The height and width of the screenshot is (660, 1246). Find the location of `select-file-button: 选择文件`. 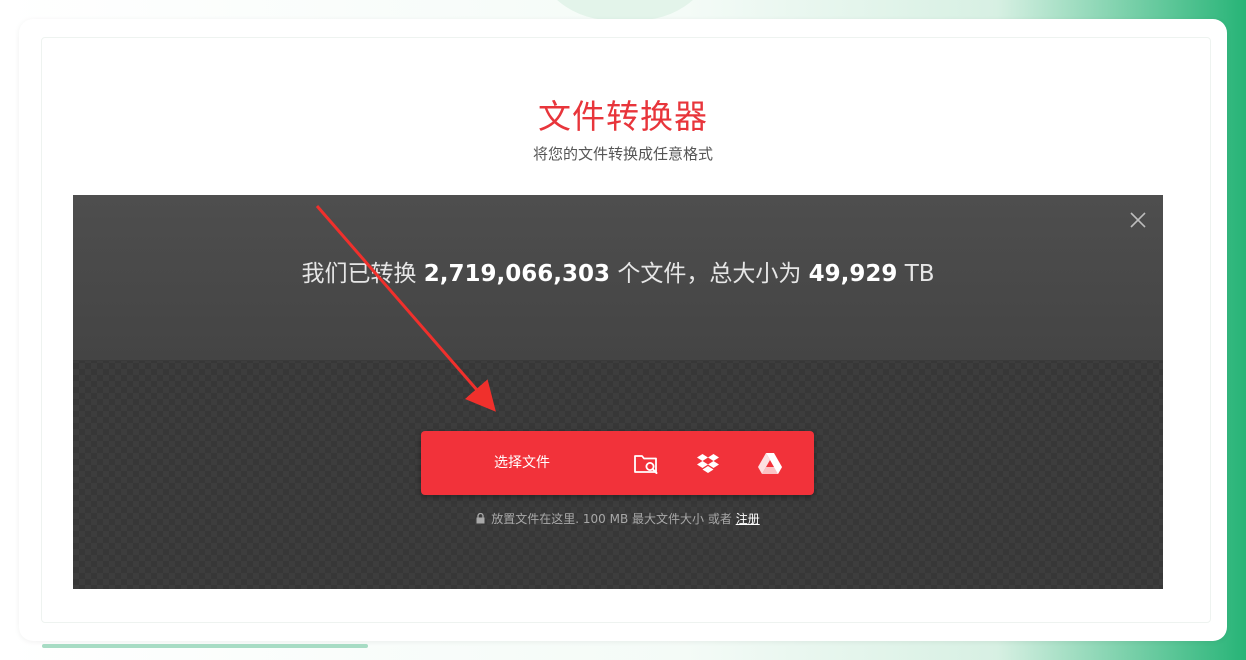

select-file-button: 选择文件 is located at coordinates (522, 463).